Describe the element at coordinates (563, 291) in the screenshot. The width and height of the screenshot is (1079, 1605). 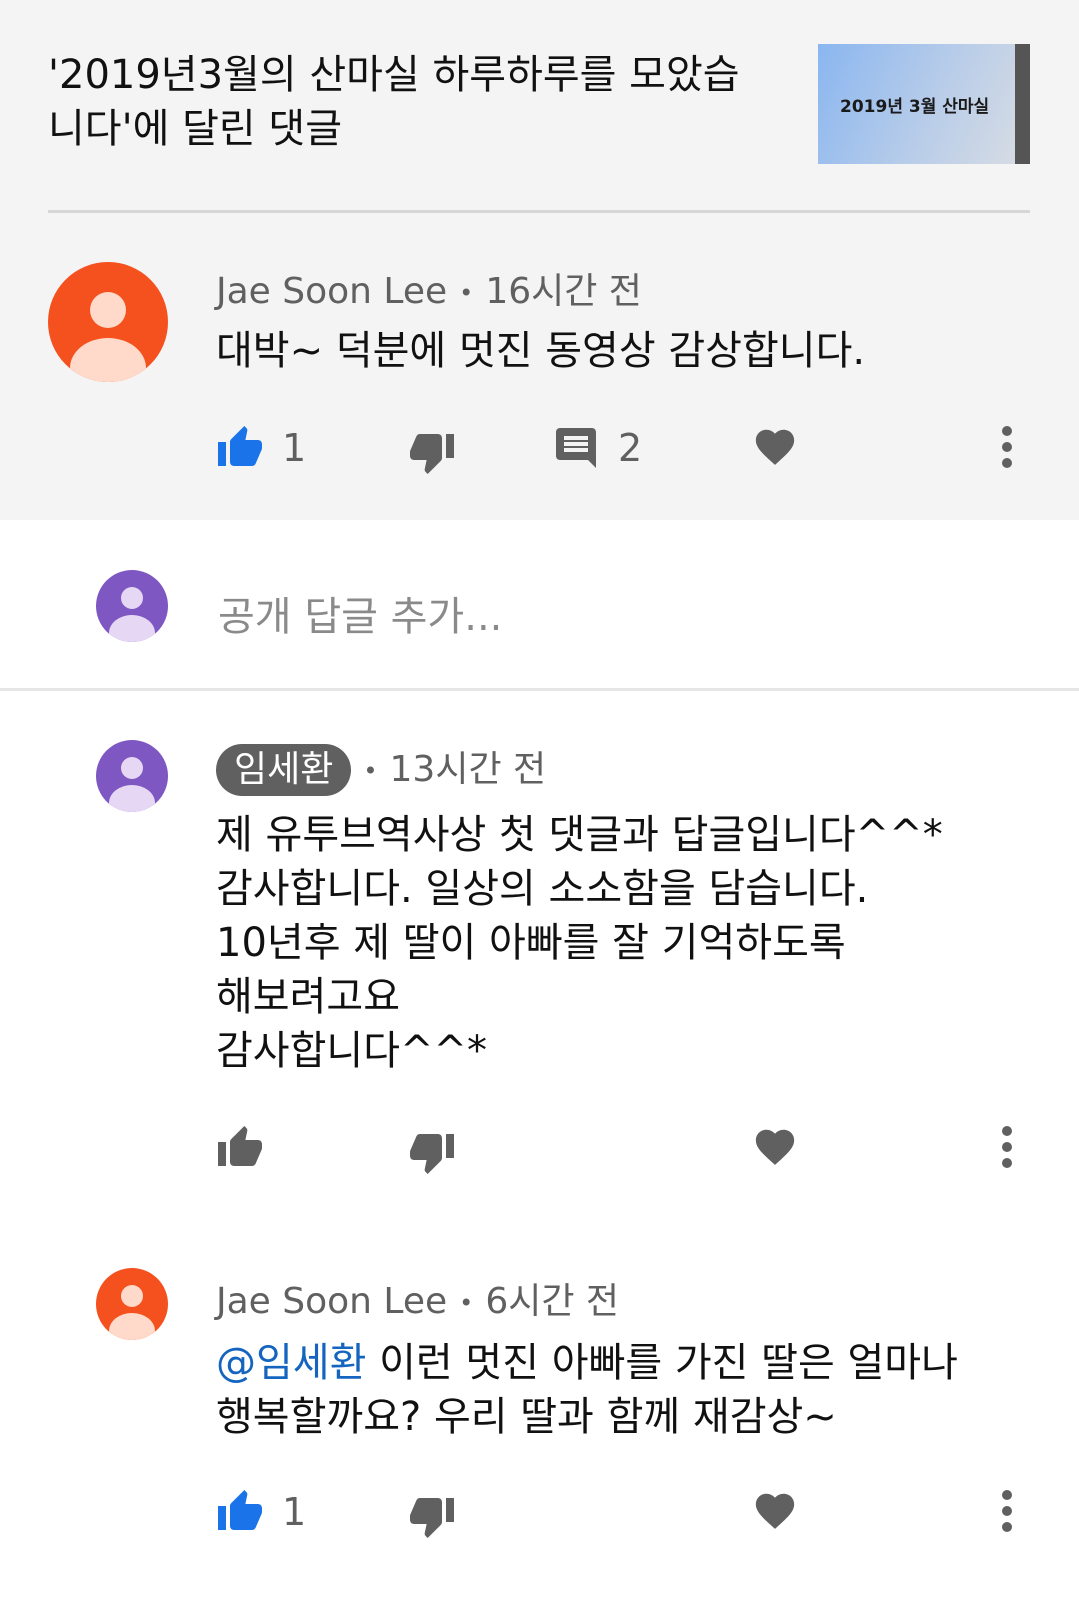
I see `comment-time: 16시간 전` at that location.